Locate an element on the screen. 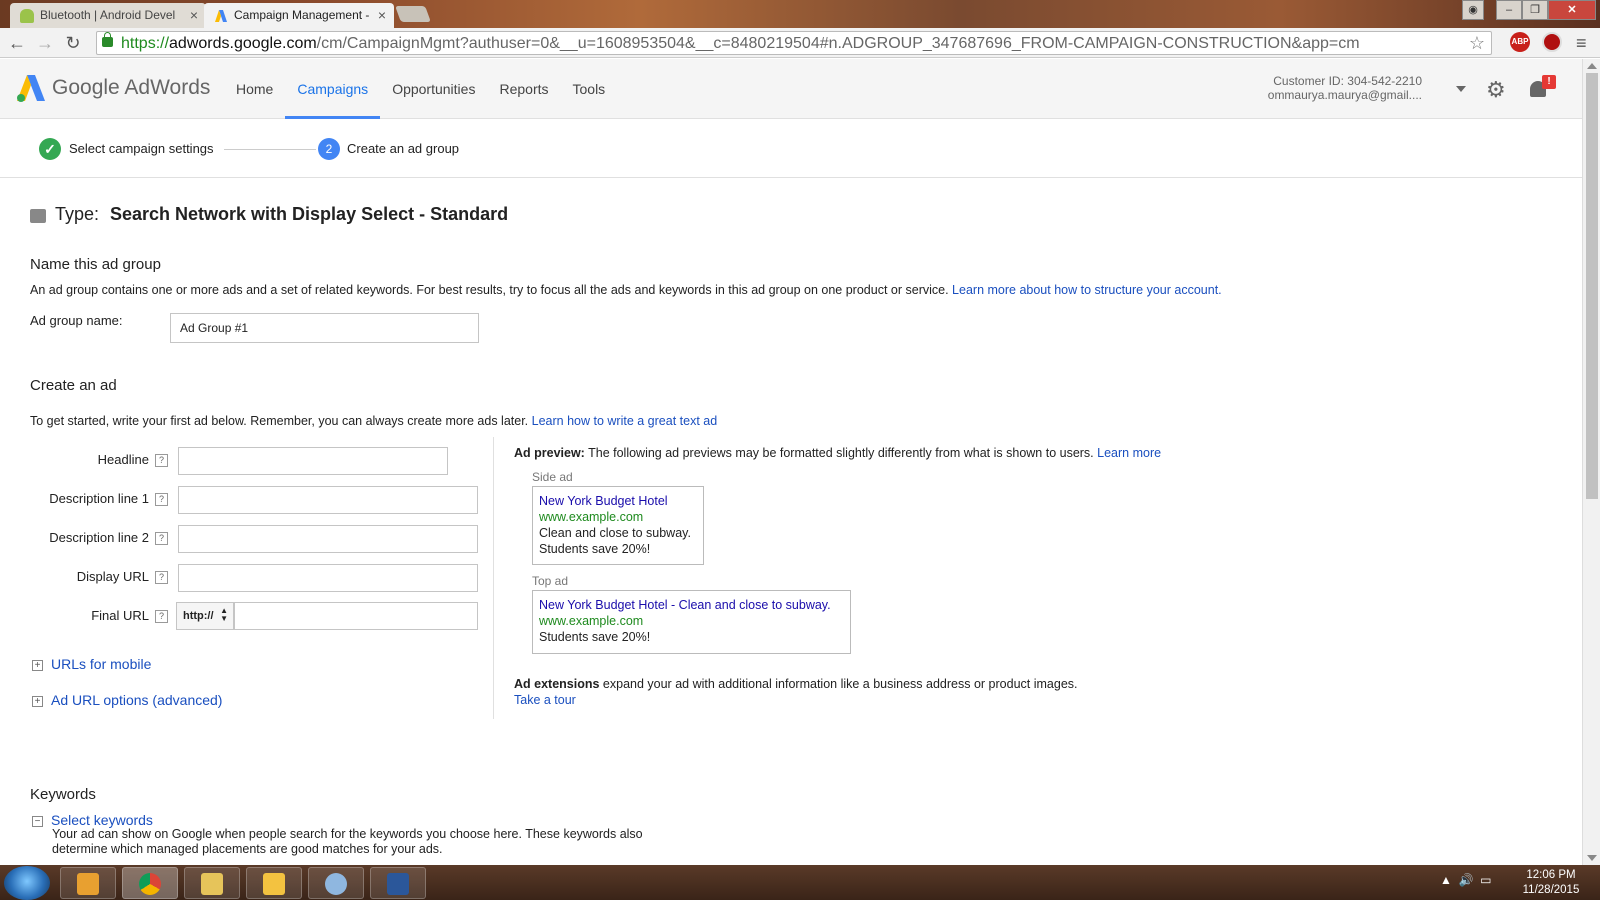 The height and width of the screenshot is (900, 1600). notification-badge: ! is located at coordinates (1549, 82).